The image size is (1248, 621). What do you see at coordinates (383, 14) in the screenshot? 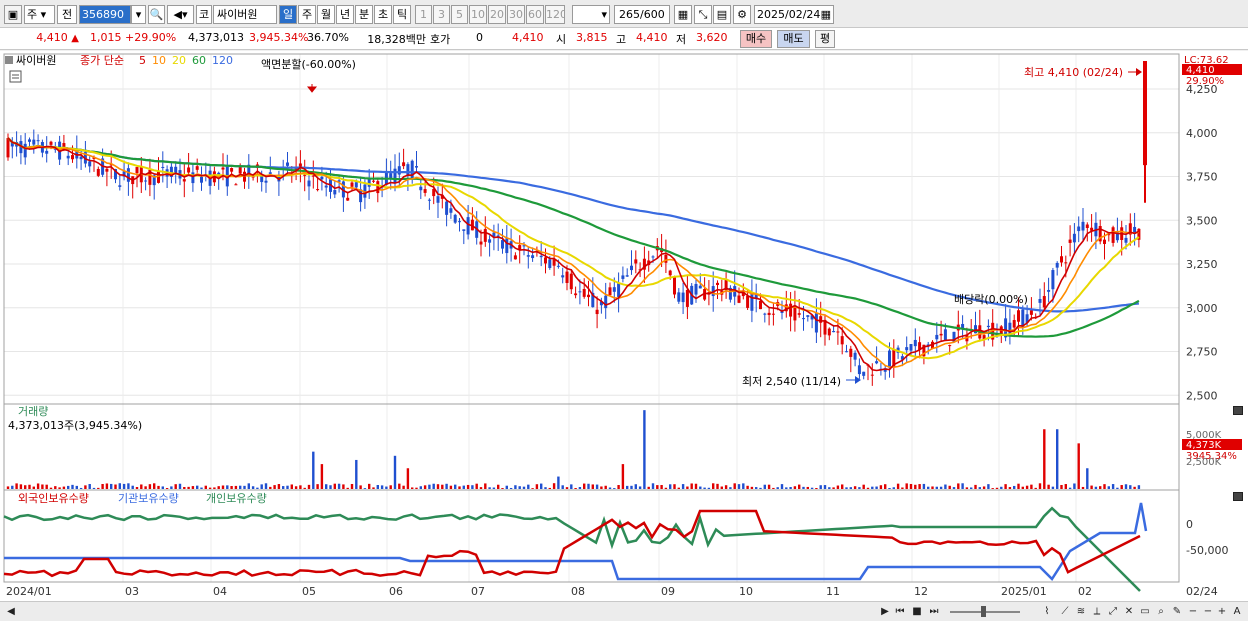
I see `period-tab-5: 초` at bounding box center [383, 14].